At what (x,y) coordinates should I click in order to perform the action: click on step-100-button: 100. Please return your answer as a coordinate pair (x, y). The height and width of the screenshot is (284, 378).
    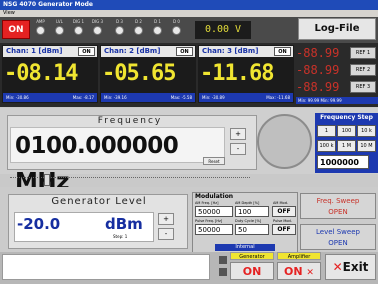
    Looking at the image, I should click on (346, 131).